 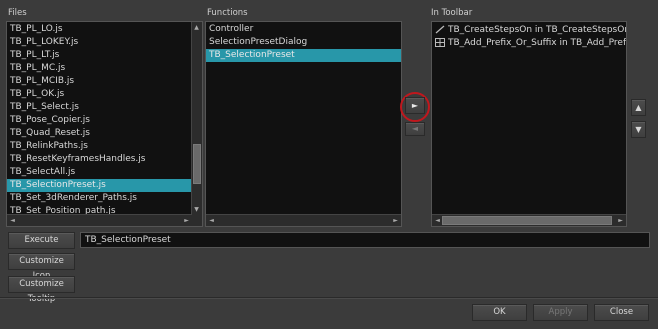 What do you see at coordinates (303, 29) in the screenshot?
I see `list-item: Controller` at bounding box center [303, 29].